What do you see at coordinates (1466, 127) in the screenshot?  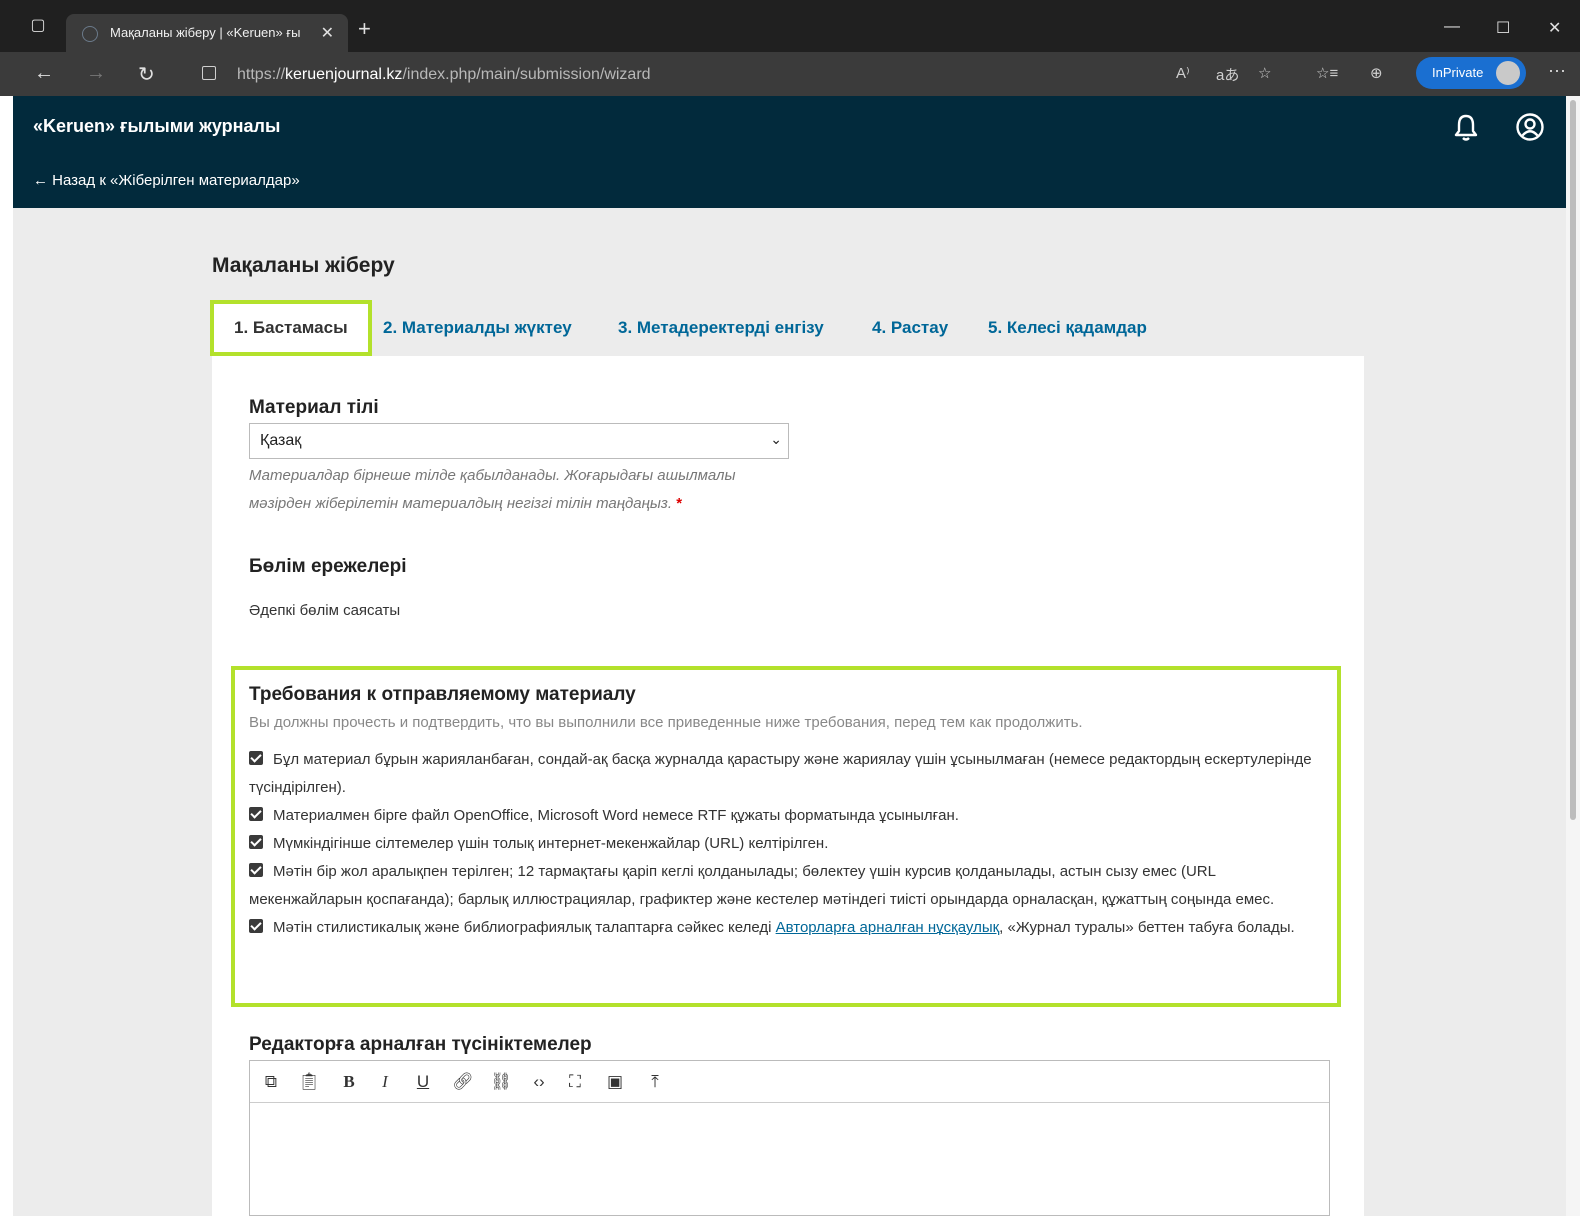 I see `bell-icon` at bounding box center [1466, 127].